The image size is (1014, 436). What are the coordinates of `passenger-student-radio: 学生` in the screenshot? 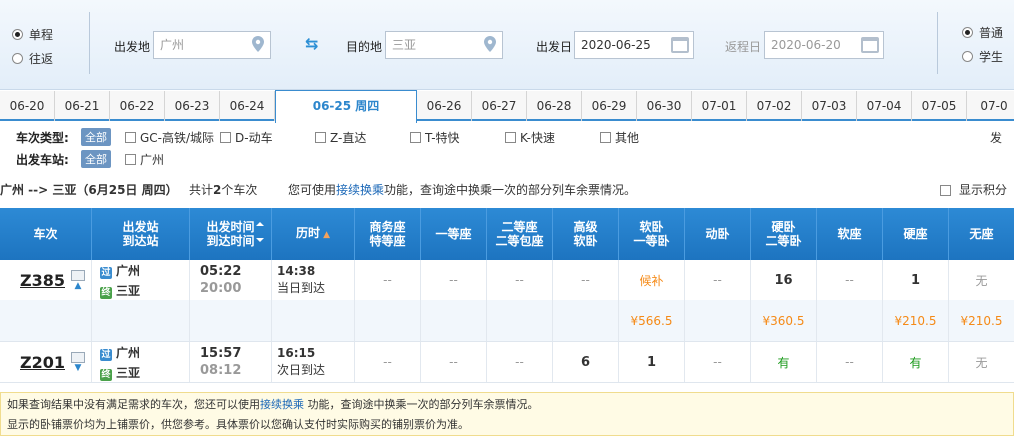 It's located at (982, 56).